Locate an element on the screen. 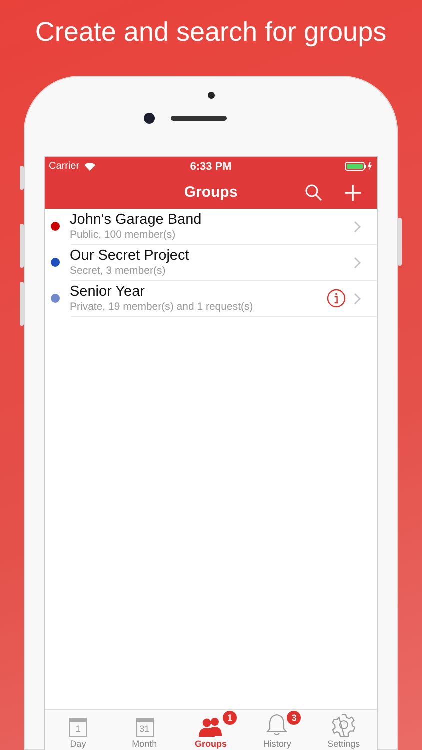 The image size is (422, 750). add-icon is located at coordinates (353, 192).